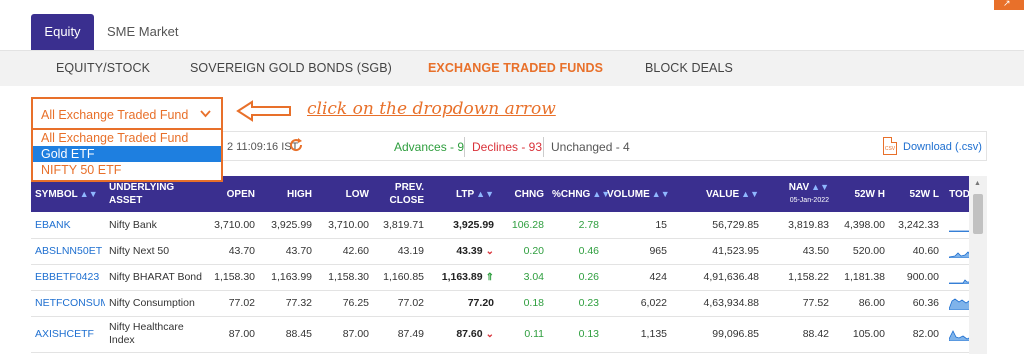 The height and width of the screenshot is (354, 1024). I want to click on col-low: LOW, so click(344, 194).